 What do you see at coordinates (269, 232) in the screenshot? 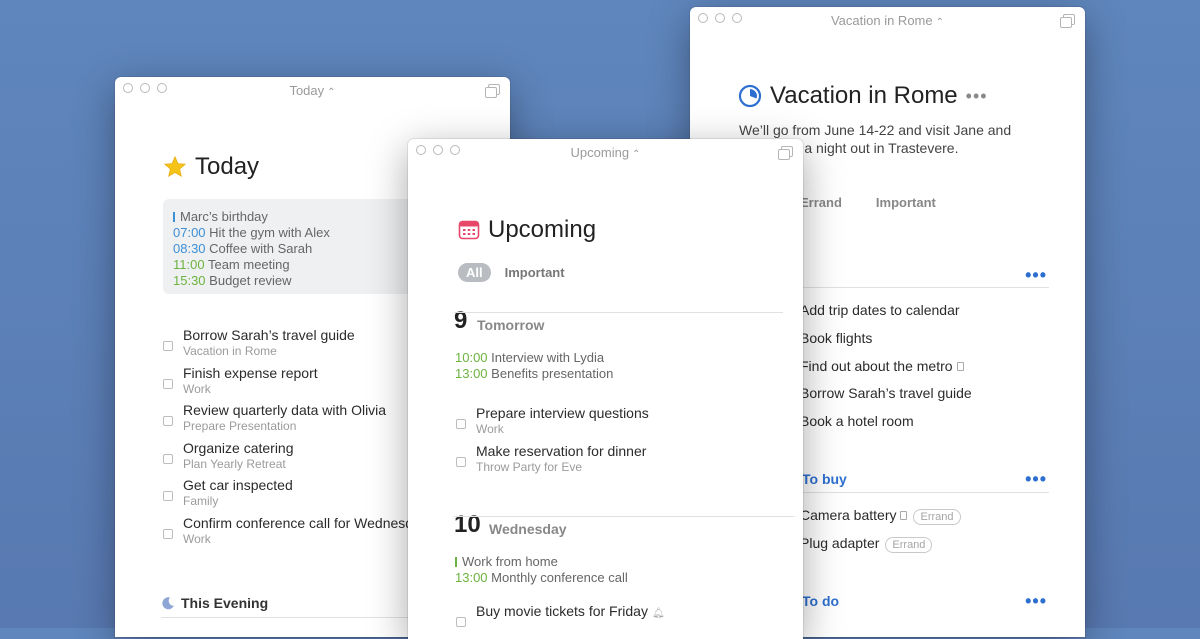
I see `event-text: Hit the gym with Alex` at bounding box center [269, 232].